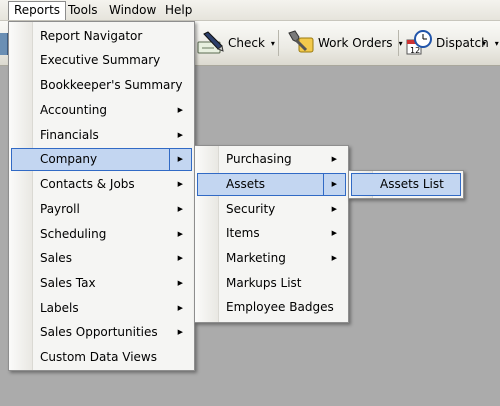  I want to click on menu-item-security: Security ▶, so click(271, 209).